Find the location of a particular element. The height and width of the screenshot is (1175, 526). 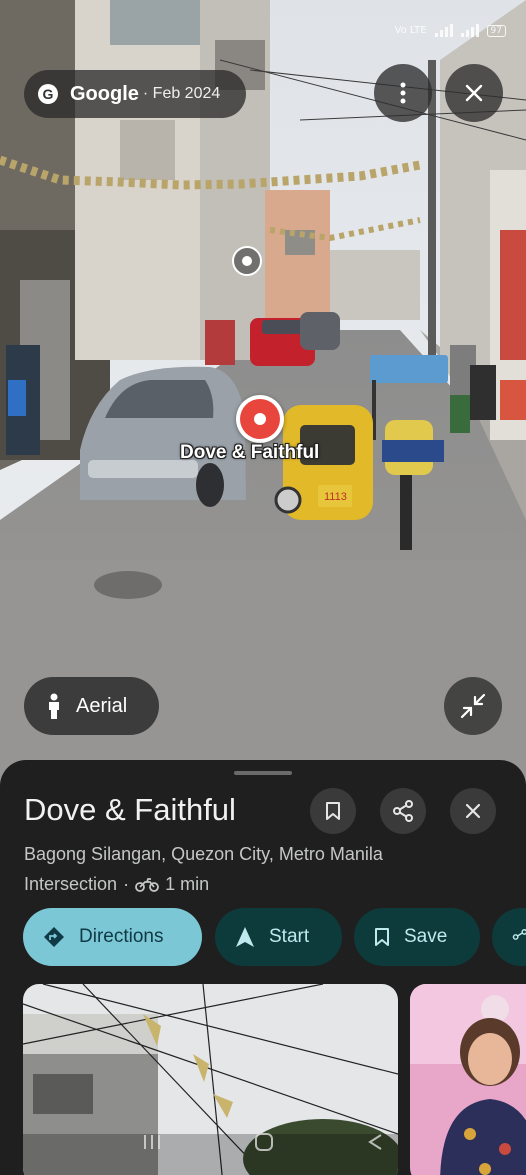

directions-icon is located at coordinates (54, 937).